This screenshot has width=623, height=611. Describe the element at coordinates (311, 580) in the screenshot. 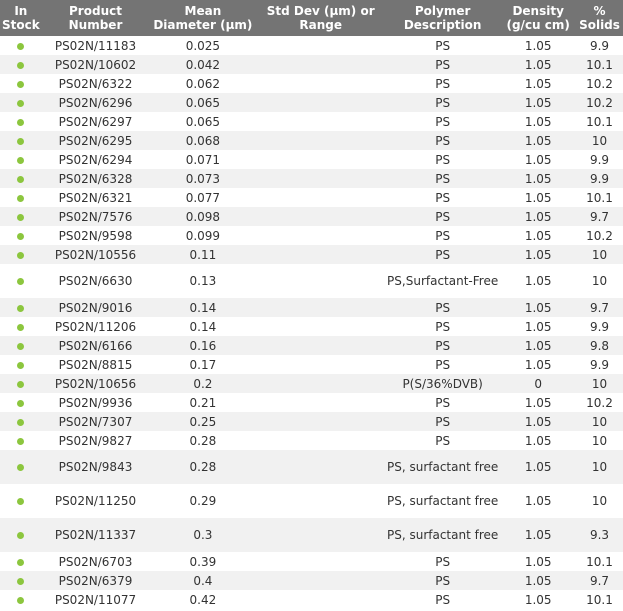

I see `table-row: PS02N/6379 0.4 PS 1.05 9.7` at that location.